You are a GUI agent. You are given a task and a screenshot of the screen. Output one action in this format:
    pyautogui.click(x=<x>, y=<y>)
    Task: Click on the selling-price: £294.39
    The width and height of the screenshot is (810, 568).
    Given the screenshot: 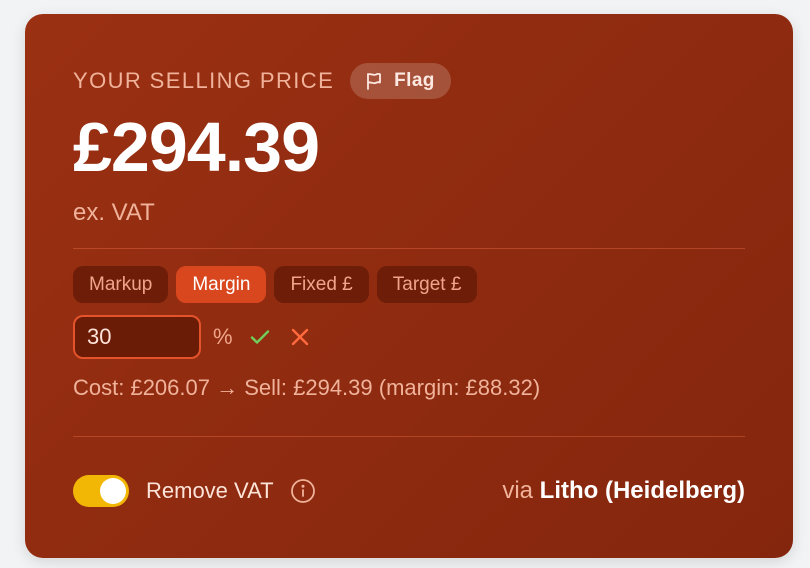 What is the action you would take?
    pyautogui.click(x=196, y=147)
    